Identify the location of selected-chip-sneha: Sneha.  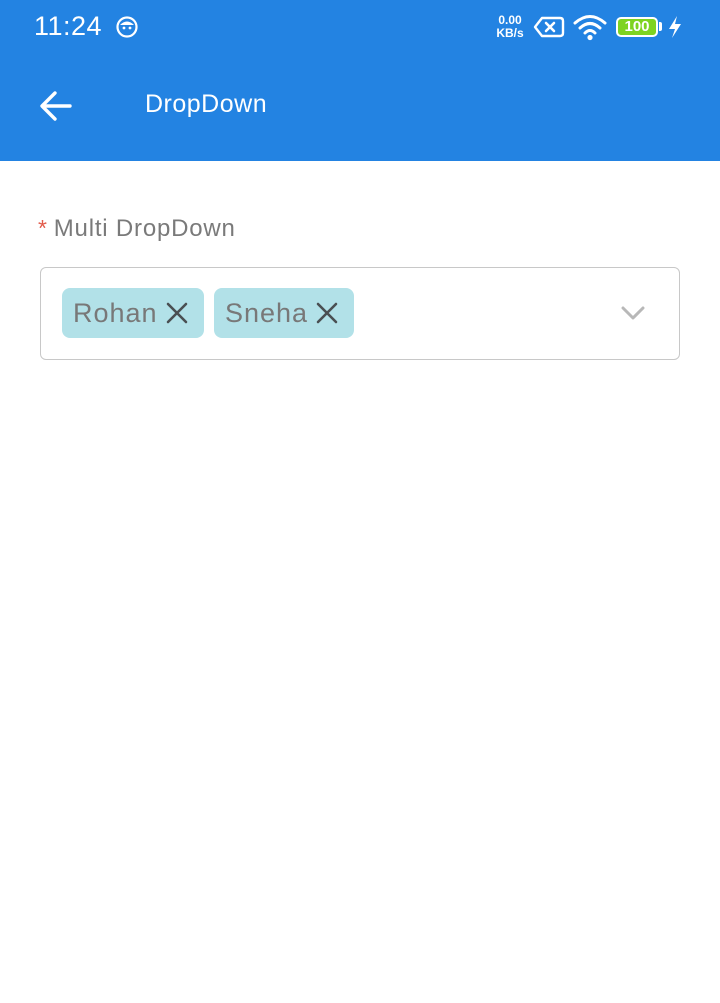
(284, 313).